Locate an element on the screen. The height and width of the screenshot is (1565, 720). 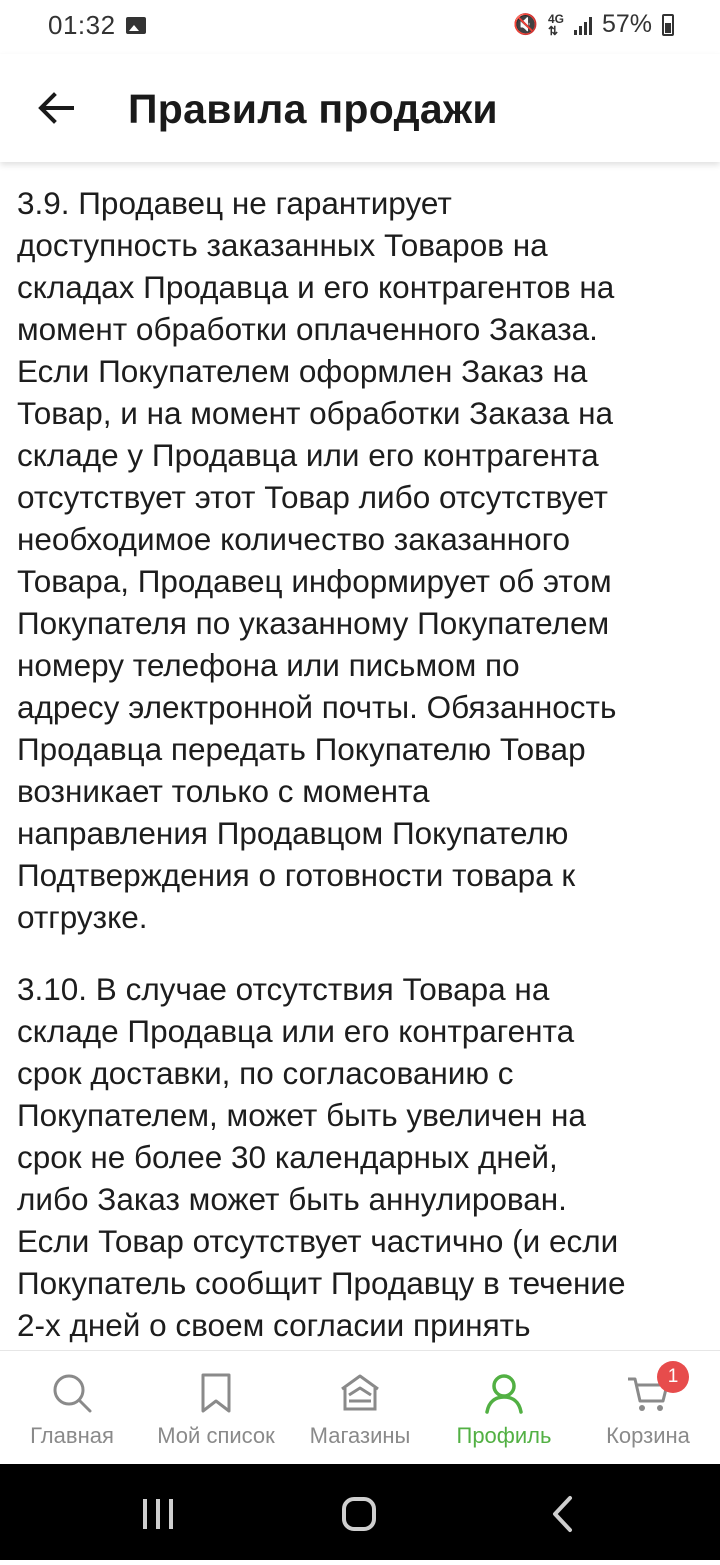
nav-label-cart: Корзина is located at coordinates (648, 1435).